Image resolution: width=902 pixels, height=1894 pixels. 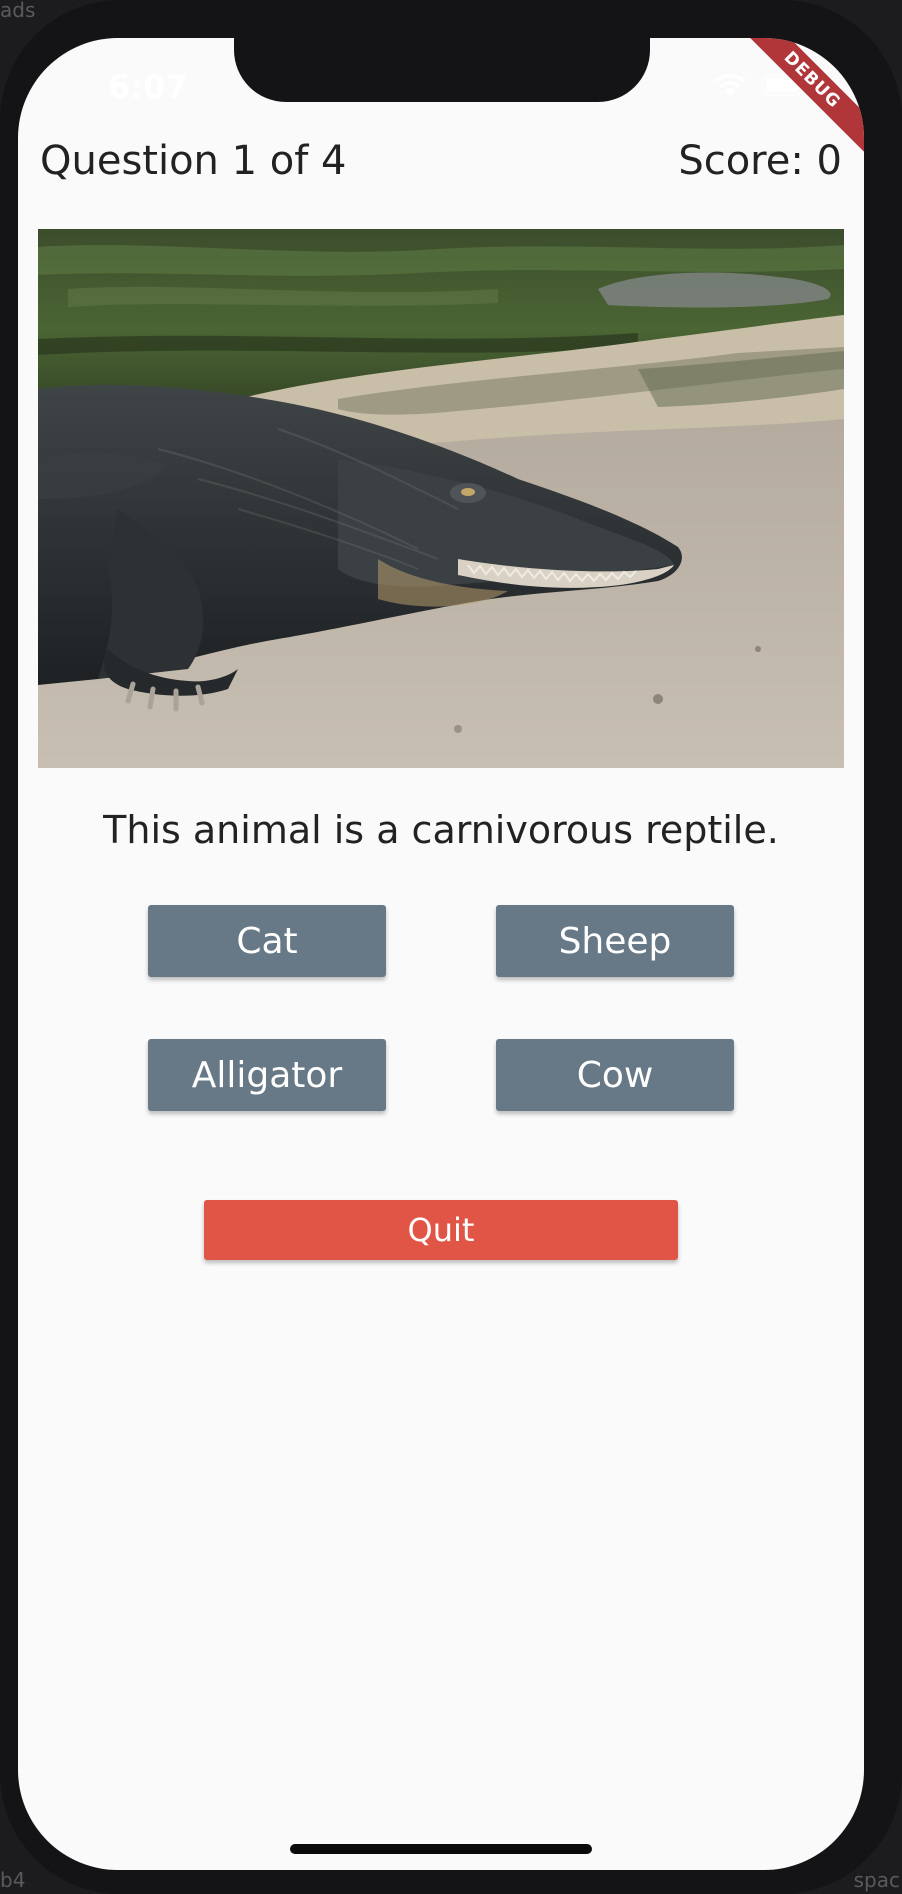 What do you see at coordinates (193, 161) in the screenshot?
I see `question-counter: Question 1 of 4` at bounding box center [193, 161].